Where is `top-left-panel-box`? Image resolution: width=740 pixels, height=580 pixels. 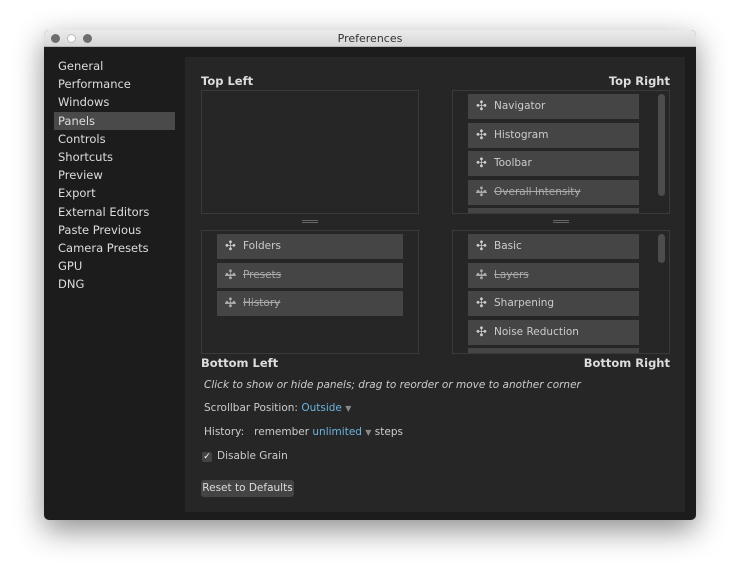 top-left-panel-box is located at coordinates (310, 152).